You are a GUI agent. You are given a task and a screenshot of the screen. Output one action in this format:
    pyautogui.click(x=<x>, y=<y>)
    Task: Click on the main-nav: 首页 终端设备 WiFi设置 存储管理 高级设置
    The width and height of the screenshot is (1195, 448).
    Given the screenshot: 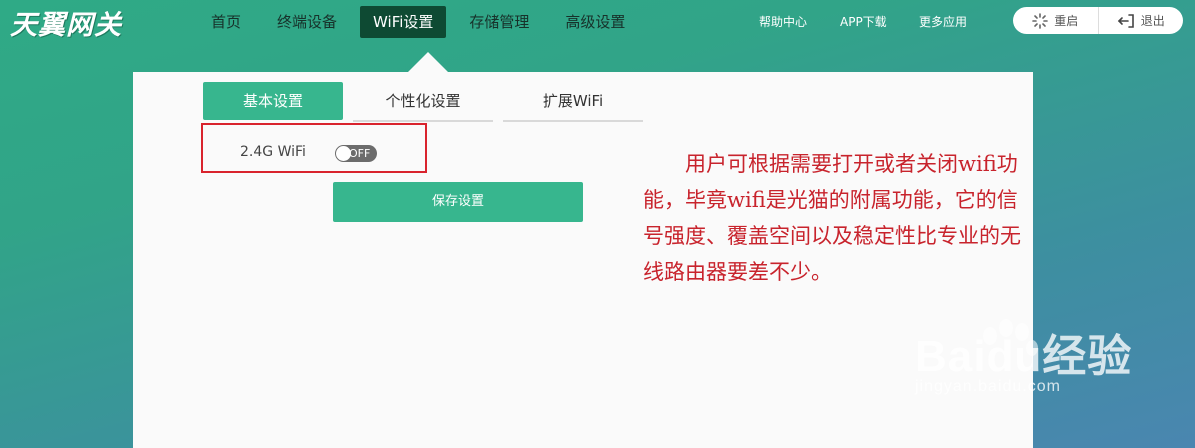 What is the action you would take?
    pyautogui.click(x=423, y=22)
    